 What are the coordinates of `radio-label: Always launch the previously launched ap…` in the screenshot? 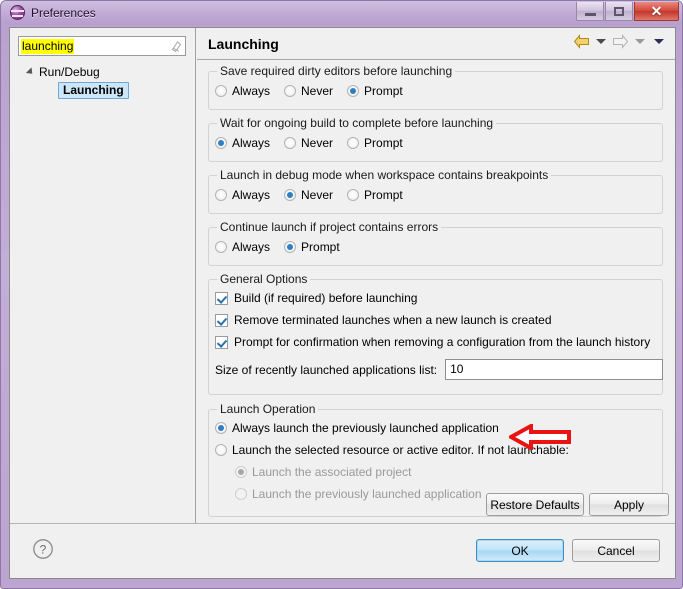 It's located at (365, 428).